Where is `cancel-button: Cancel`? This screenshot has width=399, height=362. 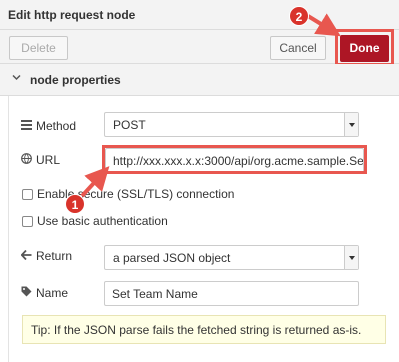 cancel-button: Cancel is located at coordinates (298, 48).